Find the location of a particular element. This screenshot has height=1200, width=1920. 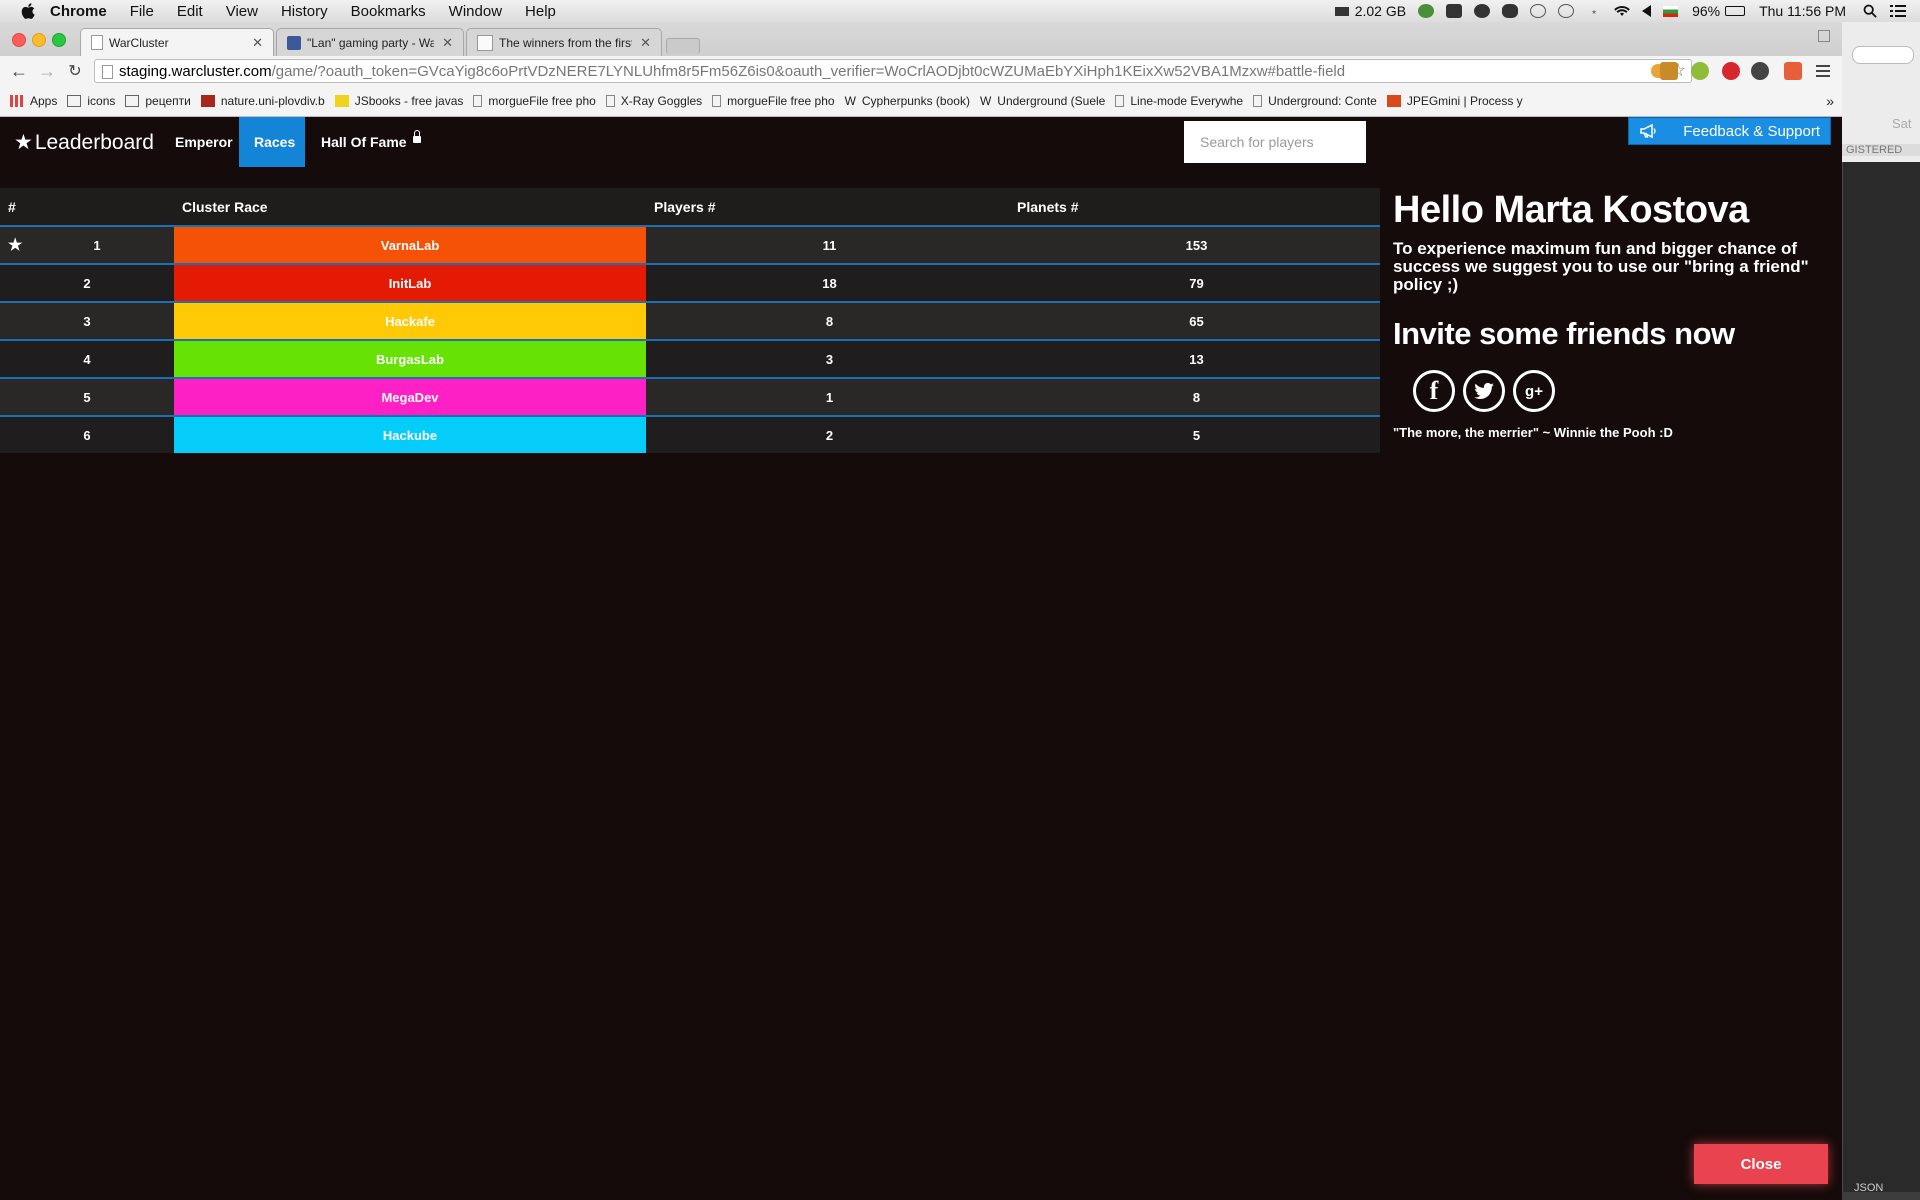

window-minimize-icon is located at coordinates (39, 40).